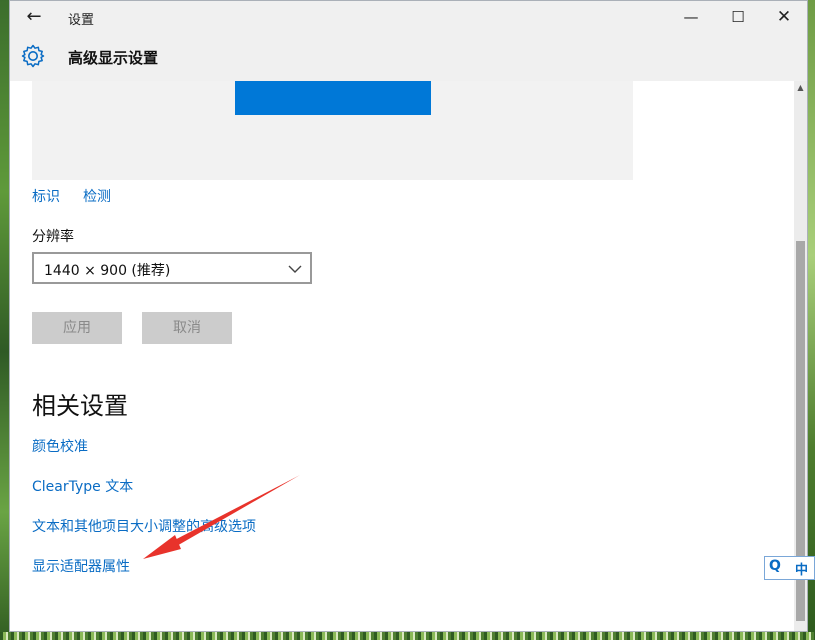 The height and width of the screenshot is (640, 815). I want to click on title-bar: ← 设置 — ☐ ✕ 高级显示设置, so click(408, 41).